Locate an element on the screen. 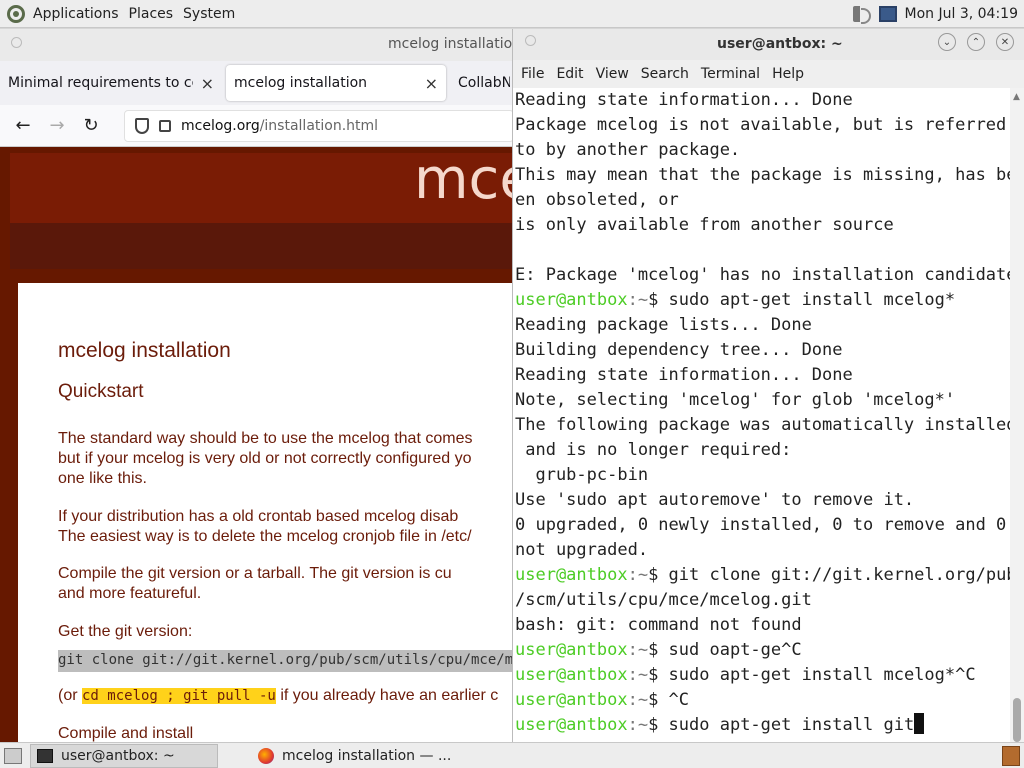 The height and width of the screenshot is (768, 1024). url-bar: mcelog.org/installation.html is located at coordinates (319, 125).